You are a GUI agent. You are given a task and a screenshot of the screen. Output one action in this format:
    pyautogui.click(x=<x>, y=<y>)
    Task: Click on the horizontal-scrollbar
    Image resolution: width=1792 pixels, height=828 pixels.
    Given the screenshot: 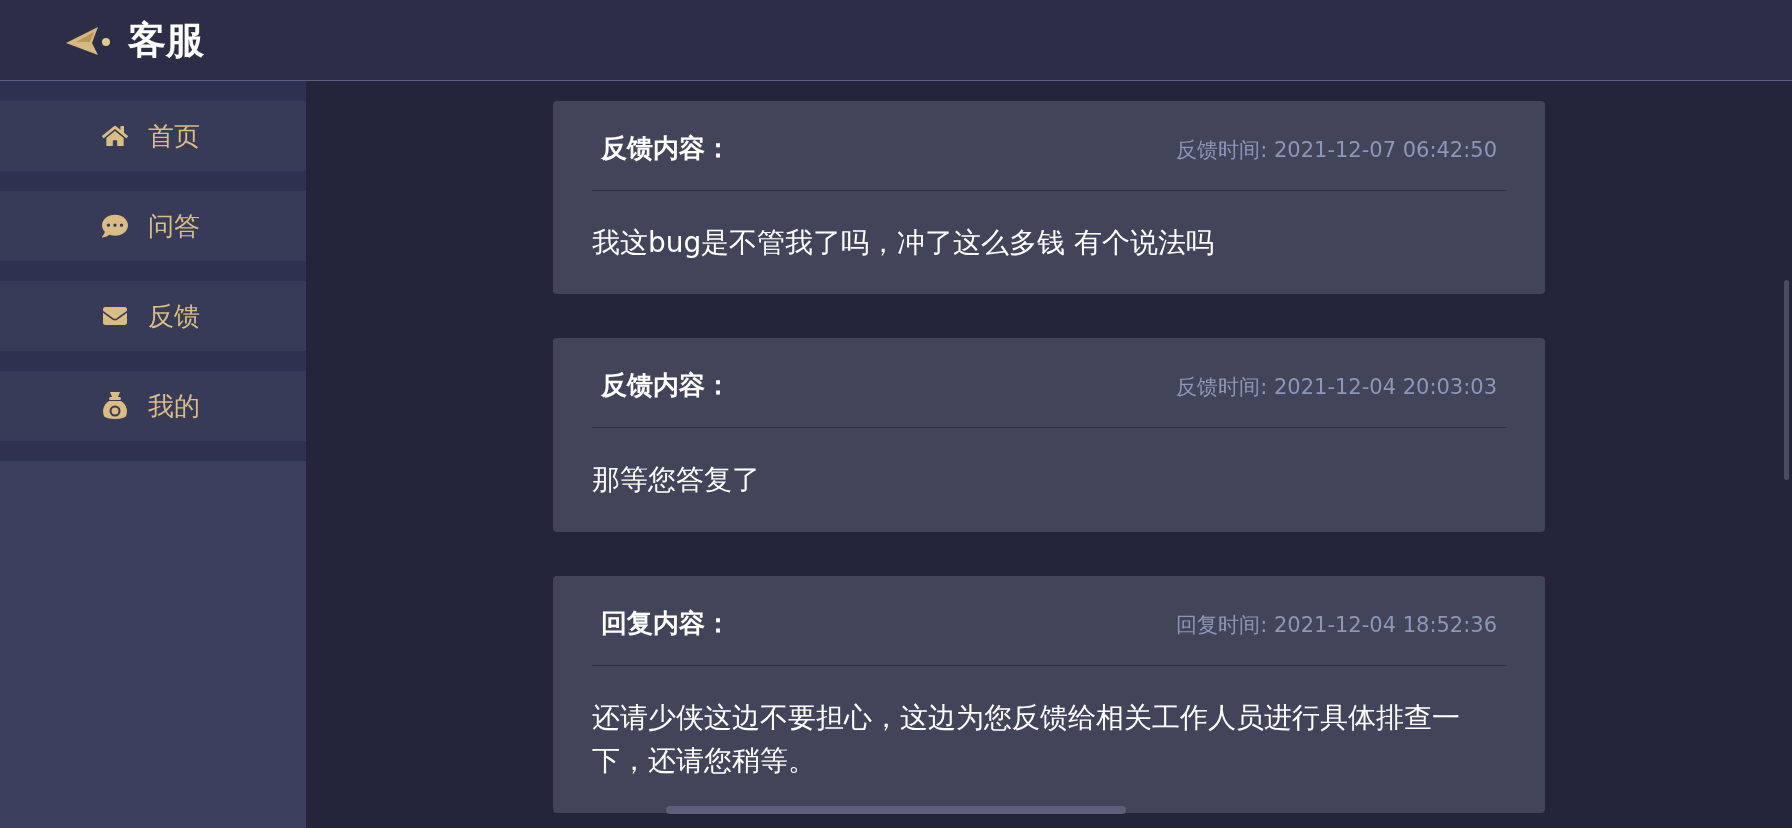 What is the action you would take?
    pyautogui.click(x=896, y=810)
    